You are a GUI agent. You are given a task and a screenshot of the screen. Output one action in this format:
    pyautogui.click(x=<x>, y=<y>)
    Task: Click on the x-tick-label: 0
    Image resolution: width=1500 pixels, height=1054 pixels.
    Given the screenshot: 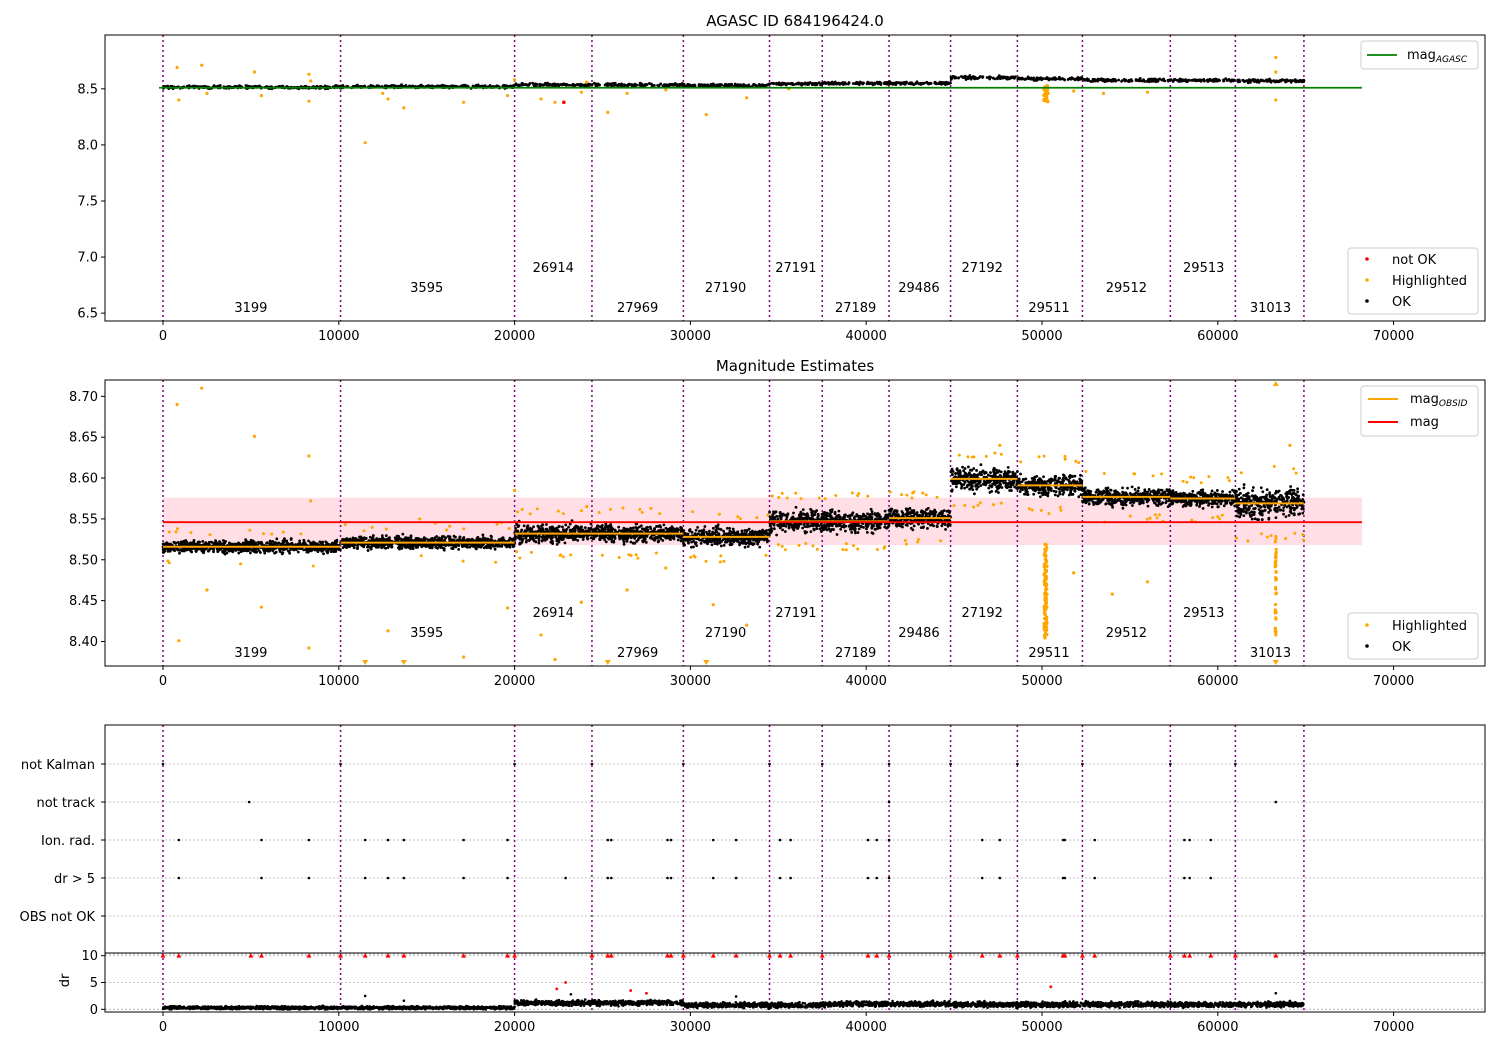 What is the action you would take?
    pyautogui.click(x=163, y=336)
    